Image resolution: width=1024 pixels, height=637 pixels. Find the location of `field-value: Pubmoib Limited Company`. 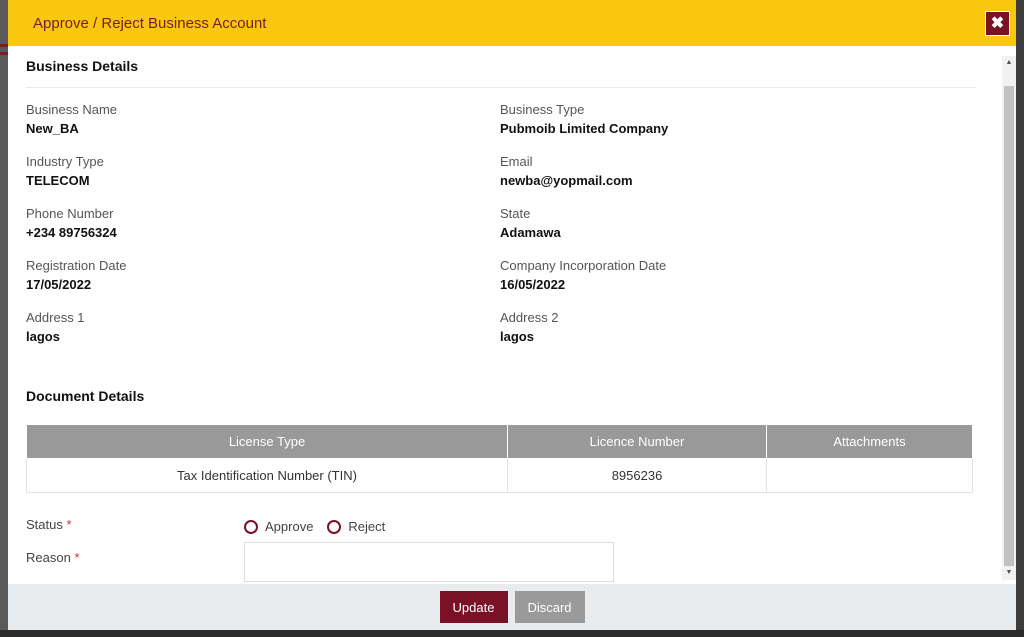

field-value: Pubmoib Limited Company is located at coordinates (584, 128).